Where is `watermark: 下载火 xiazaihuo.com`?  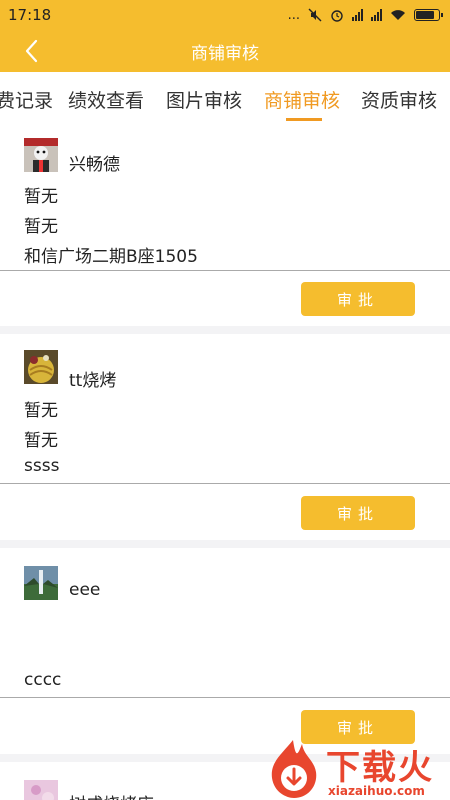 watermark: 下载火 xiazaihuo.com is located at coordinates (355, 769).